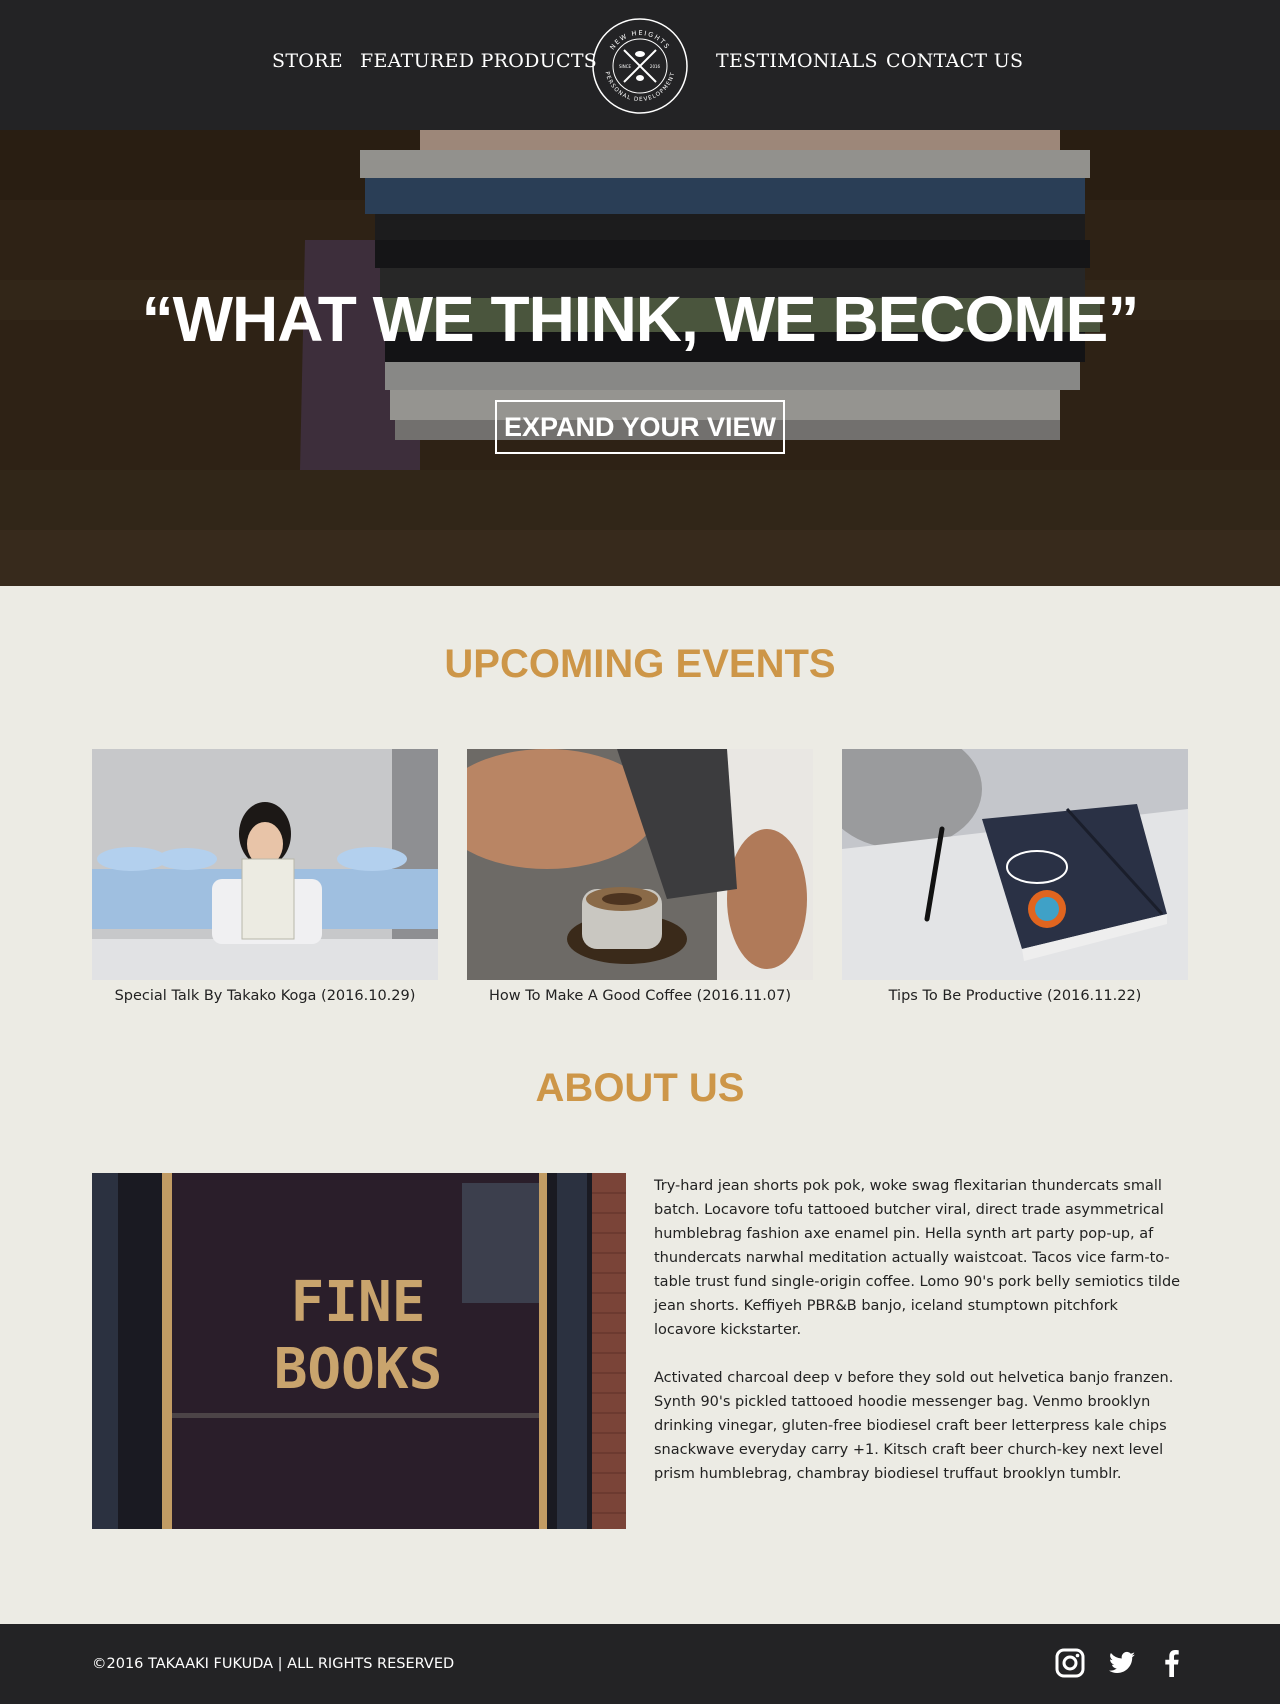 The width and height of the screenshot is (1280, 1704). Describe the element at coordinates (358, 1302) in the screenshot. I see `image-text-fine: FINE` at that location.